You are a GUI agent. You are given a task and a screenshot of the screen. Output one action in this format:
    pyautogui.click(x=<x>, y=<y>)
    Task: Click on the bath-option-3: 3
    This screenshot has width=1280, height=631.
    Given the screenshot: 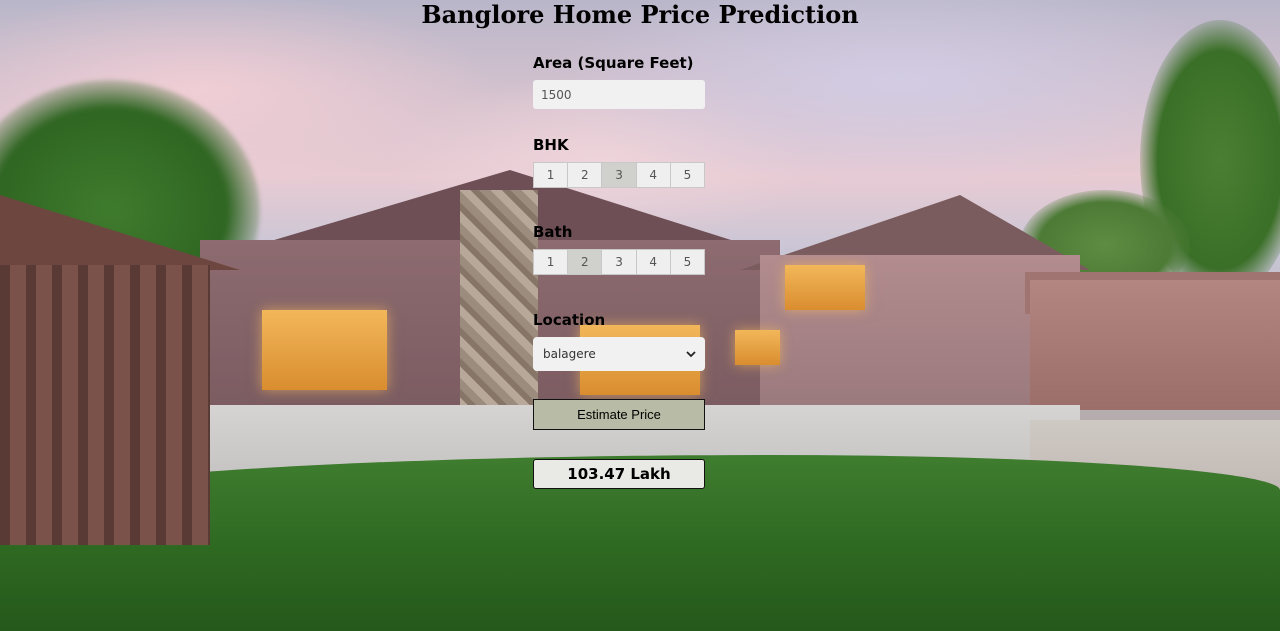 What is the action you would take?
    pyautogui.click(x=619, y=262)
    